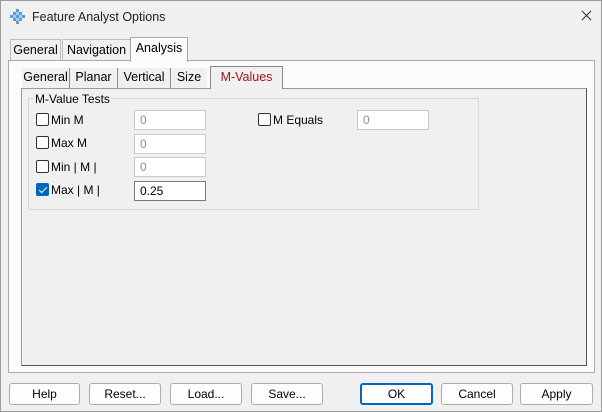  What do you see at coordinates (170, 144) in the screenshot?
I see `max-m-field` at bounding box center [170, 144].